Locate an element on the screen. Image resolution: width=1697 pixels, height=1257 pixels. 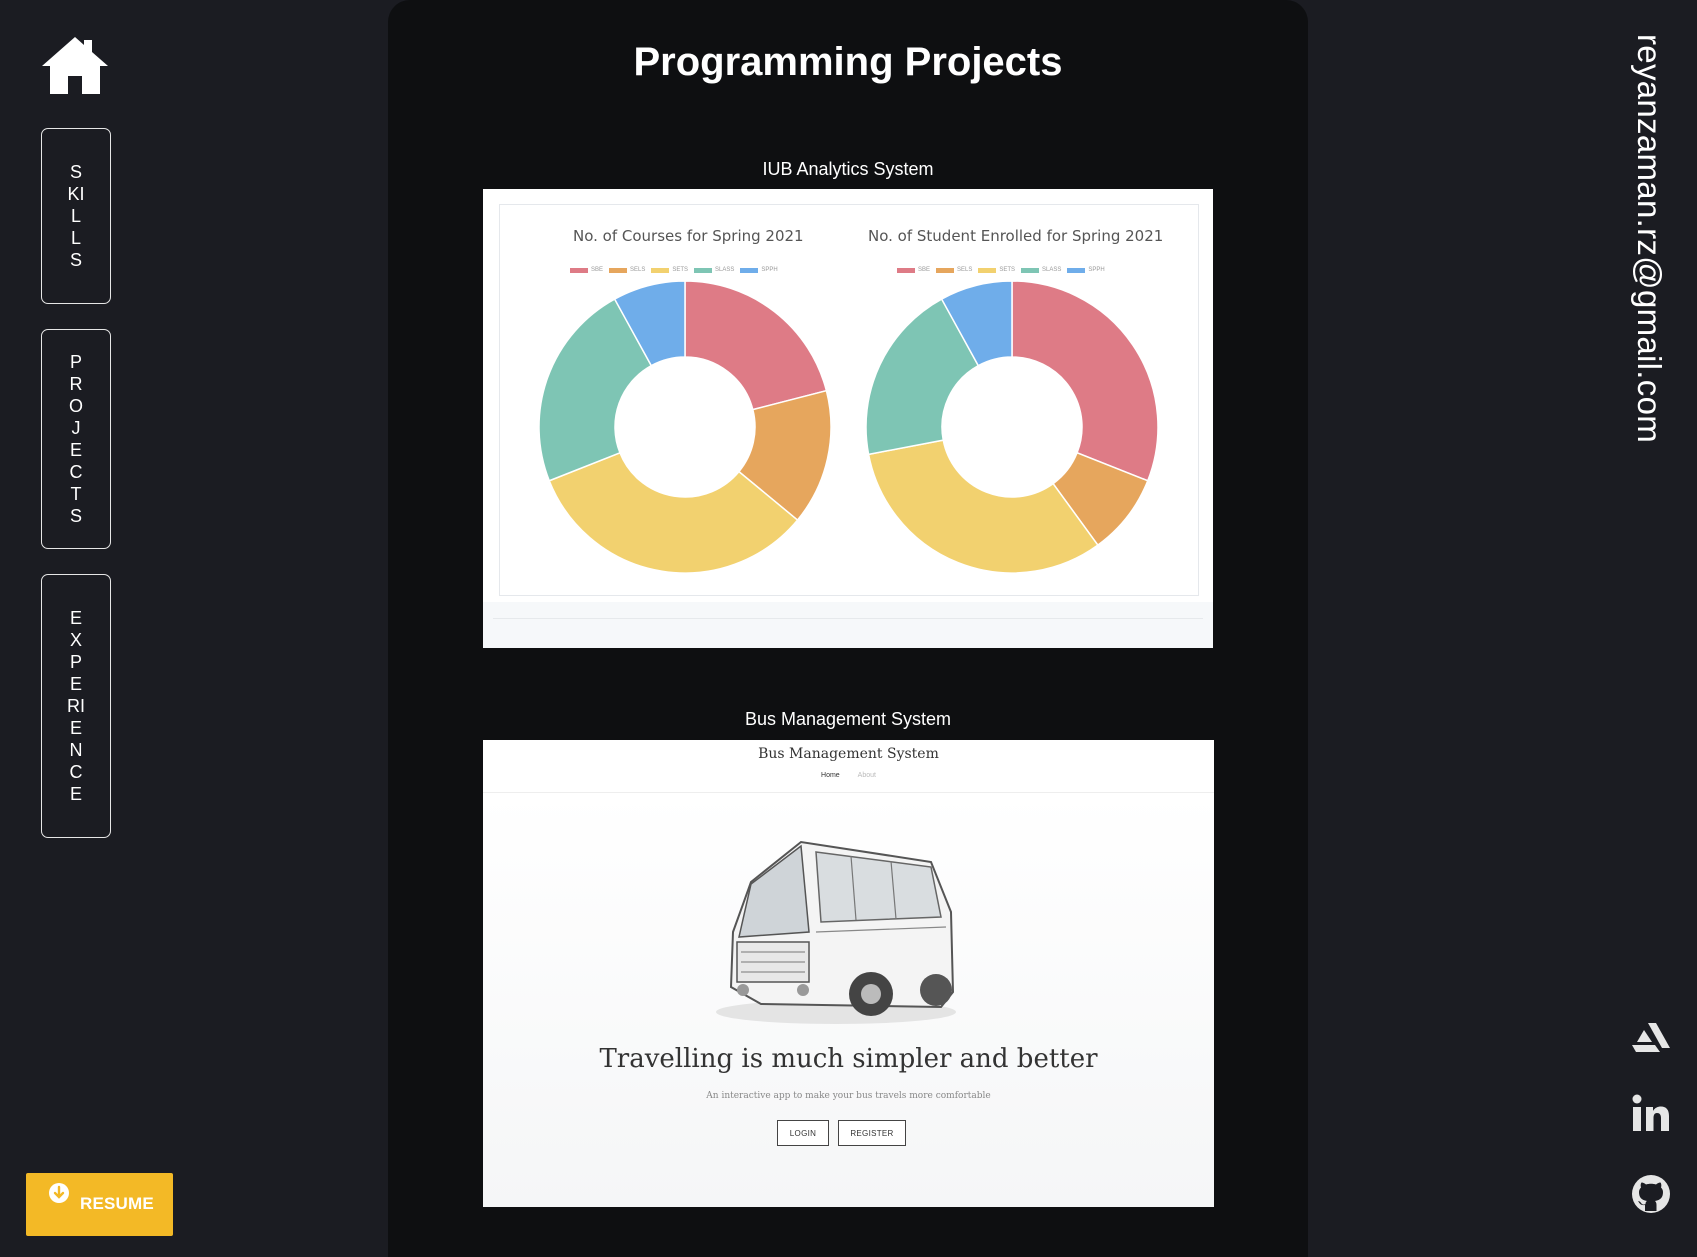
project-title-bus: Bus Management System is located at coordinates (848, 719).